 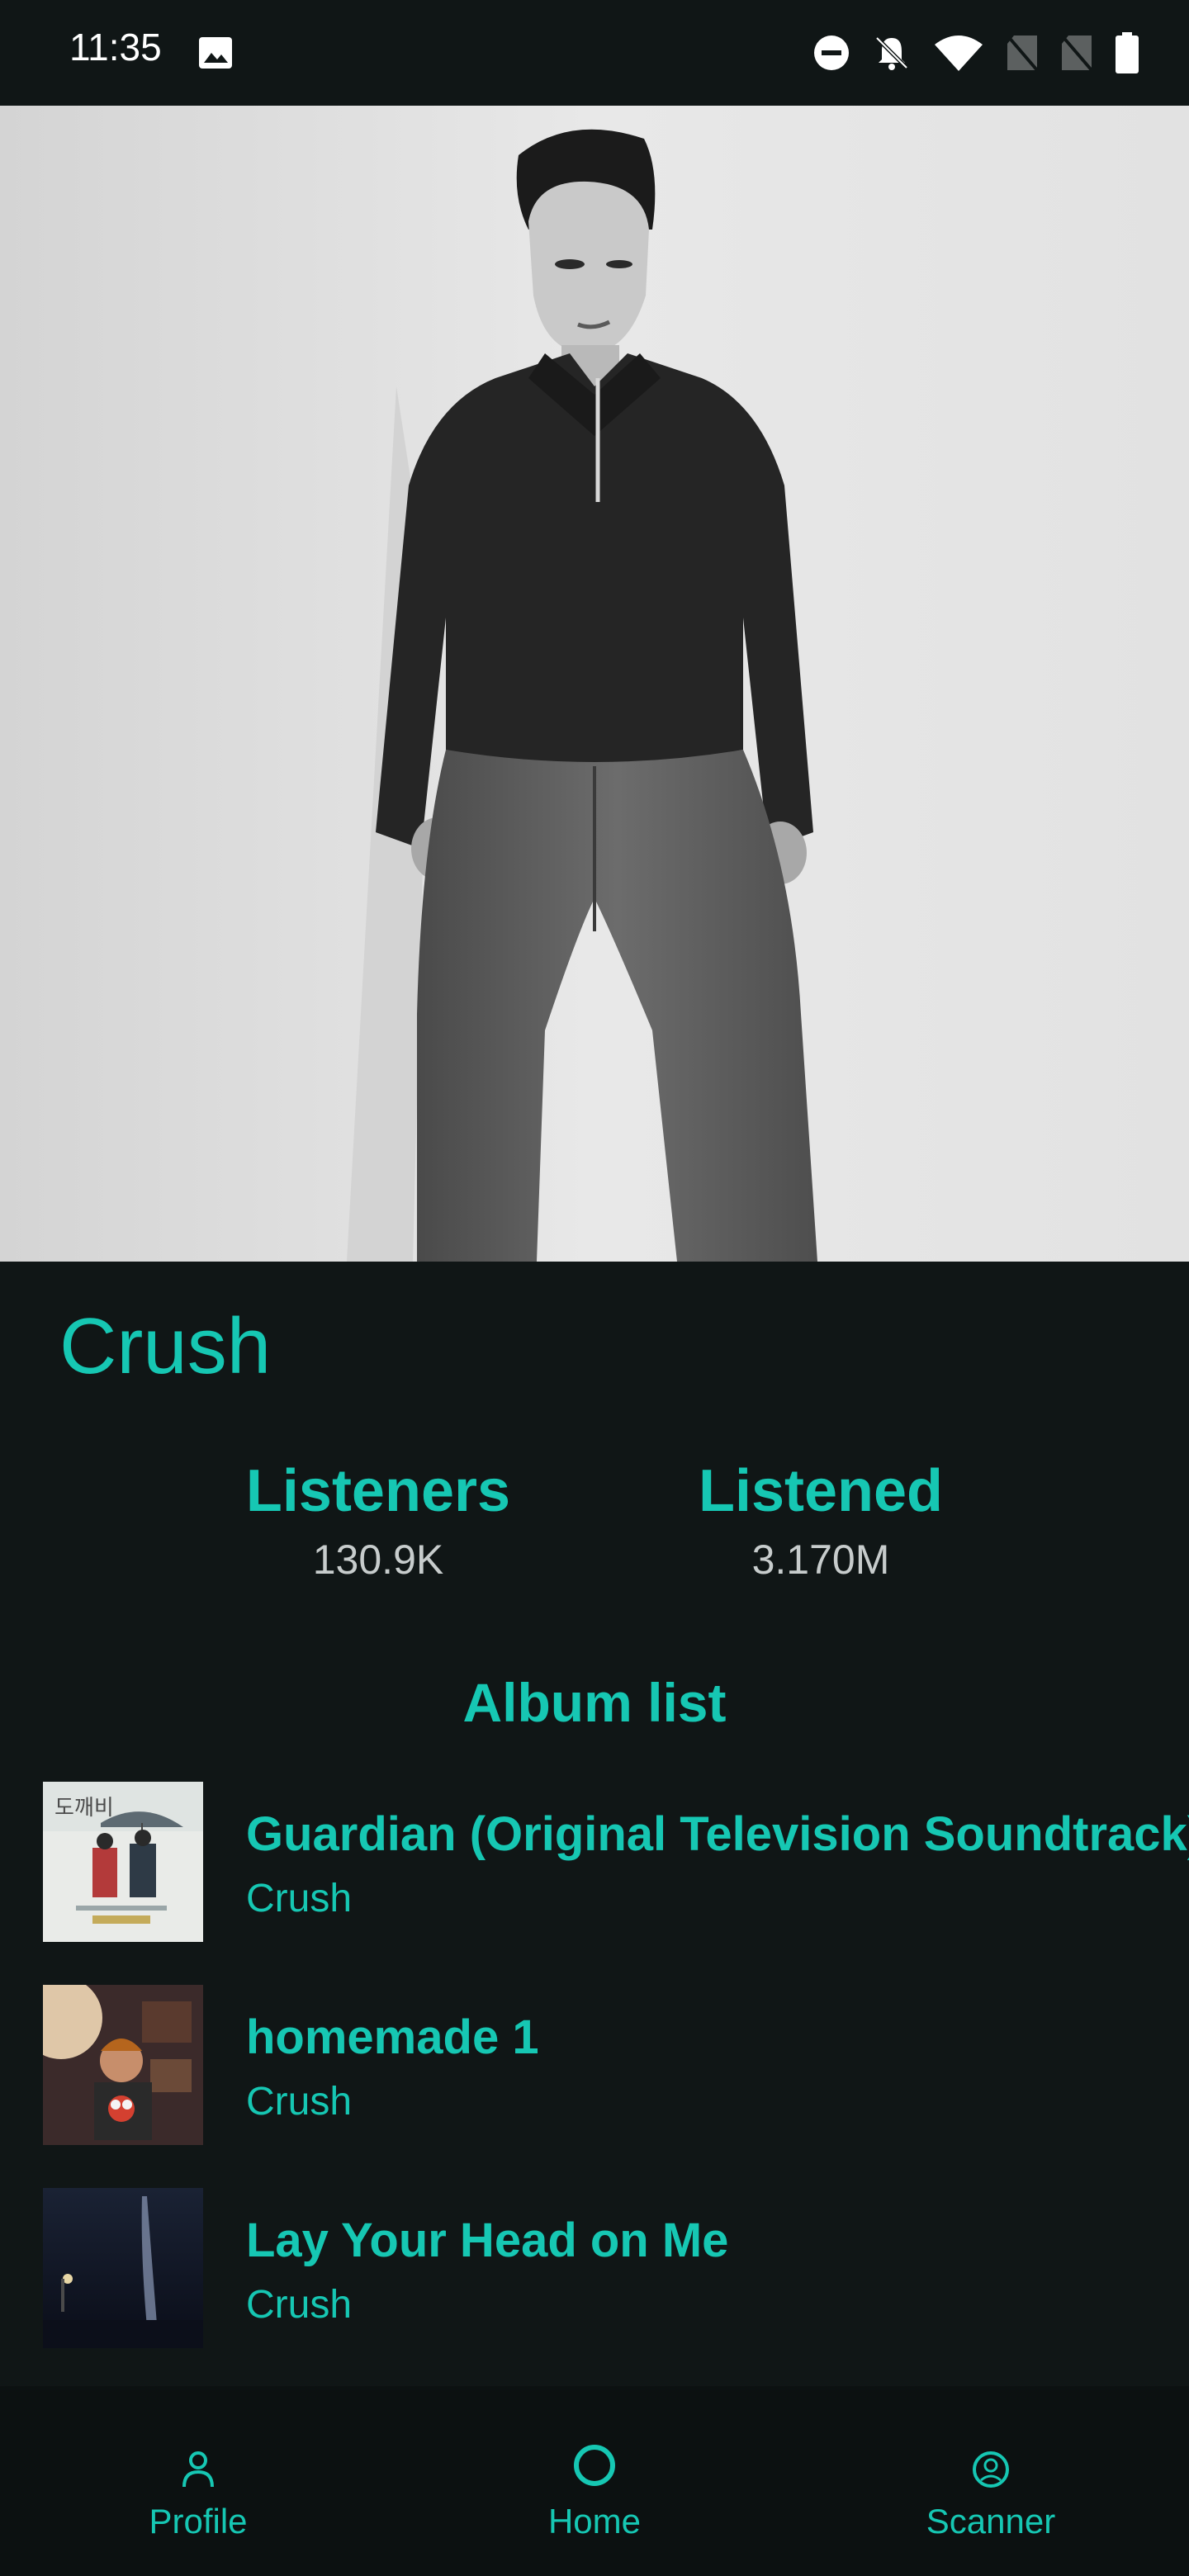 What do you see at coordinates (594, 1702) in the screenshot?
I see `album-list-heading: Album list` at bounding box center [594, 1702].